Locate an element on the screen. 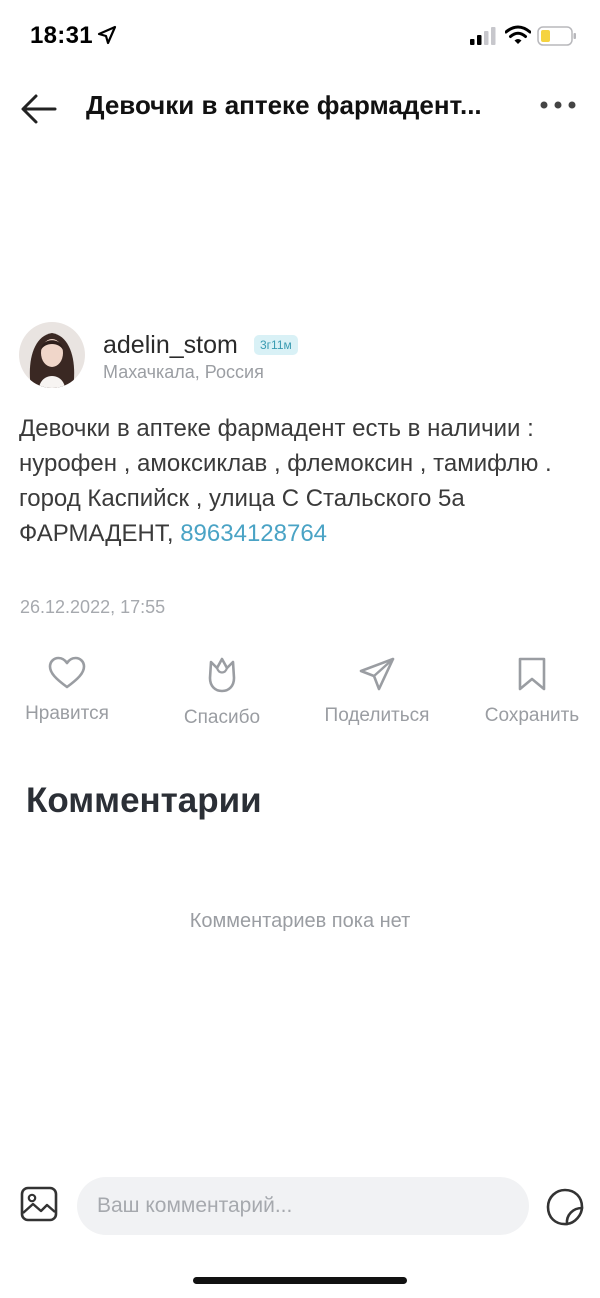 The height and width of the screenshot is (1298, 600). wifi-icon is located at coordinates (518, 34).